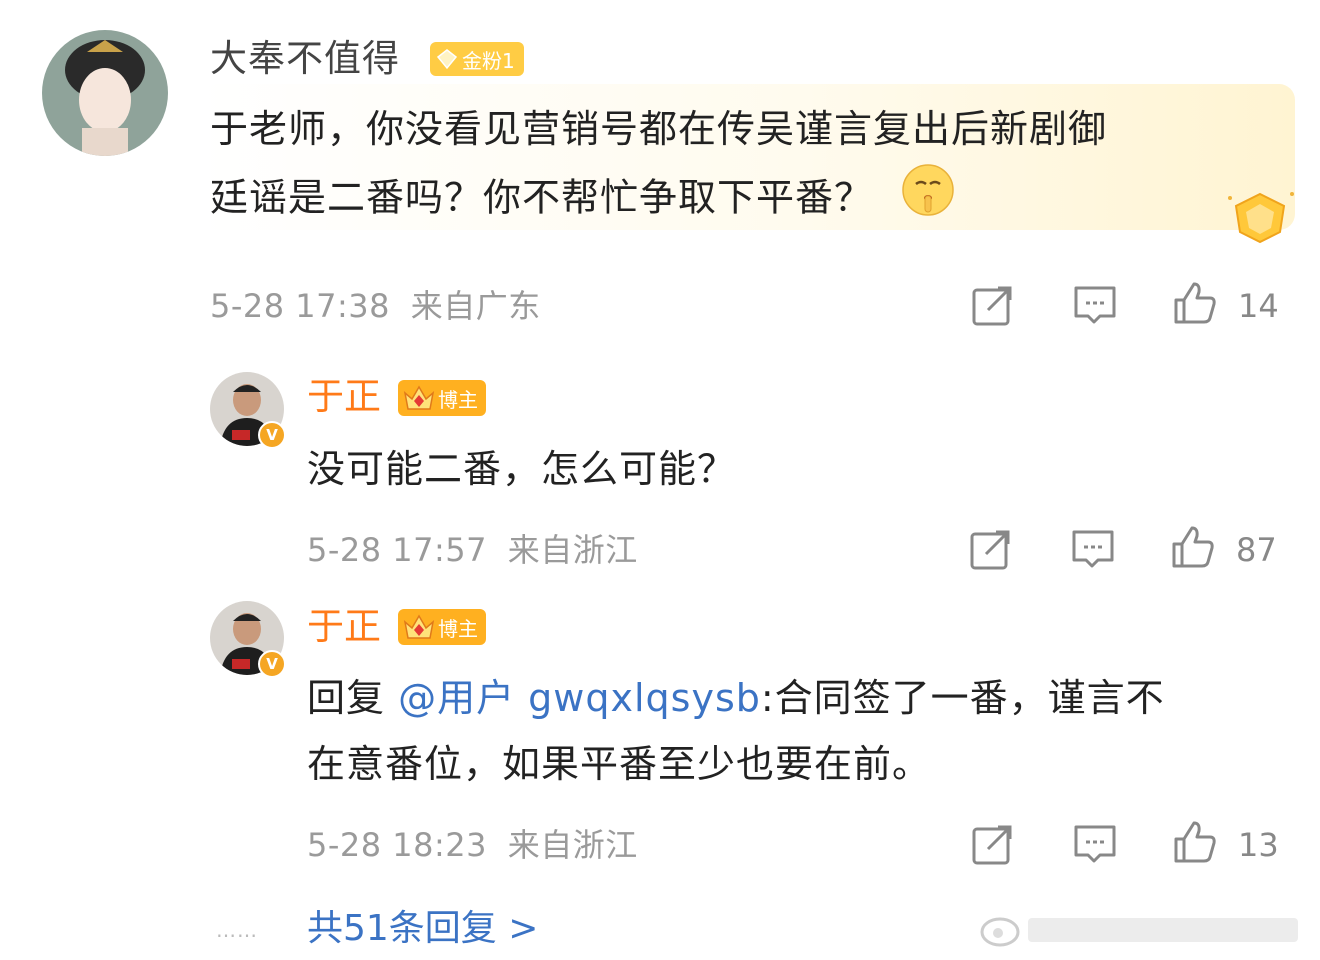  What do you see at coordinates (962, 698) in the screenshot?
I see `reply-text-content: :合同签了一番，谨言不` at bounding box center [962, 698].